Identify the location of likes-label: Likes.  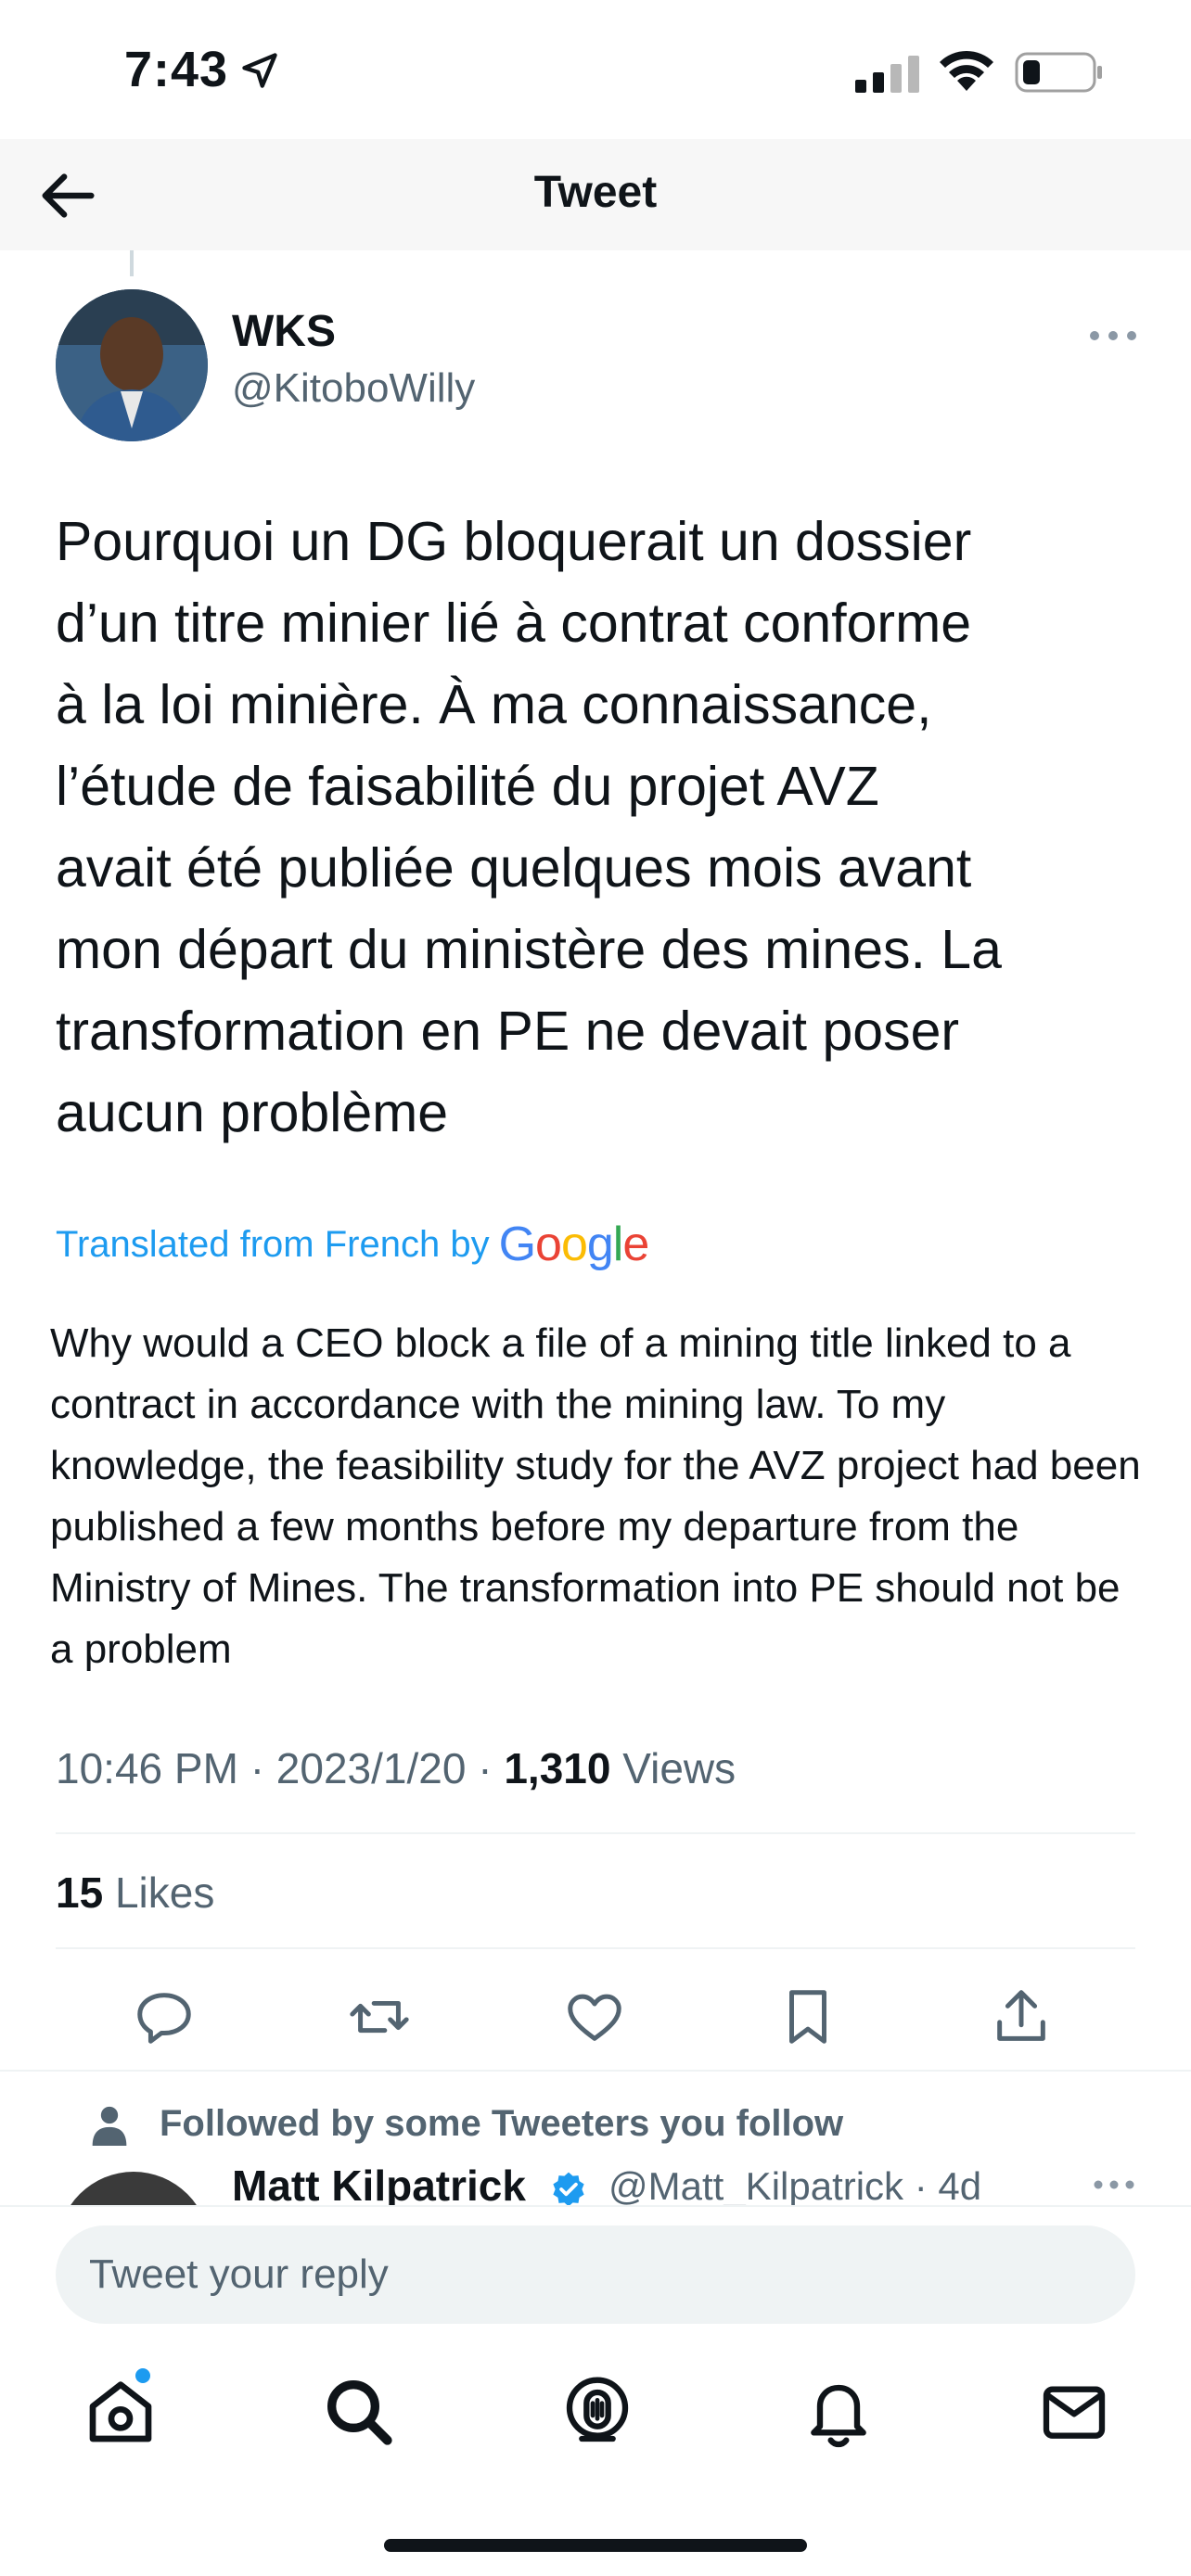
(164, 1893).